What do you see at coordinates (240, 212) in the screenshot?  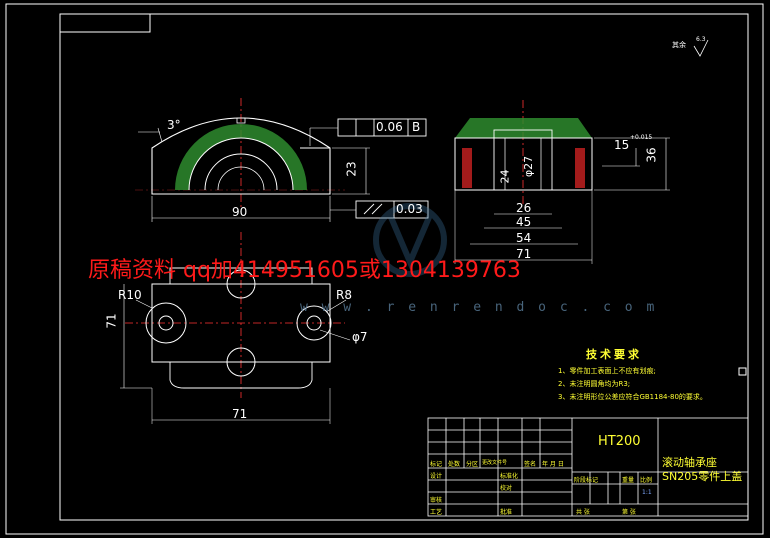 I see `dim-width-90: 90` at bounding box center [240, 212].